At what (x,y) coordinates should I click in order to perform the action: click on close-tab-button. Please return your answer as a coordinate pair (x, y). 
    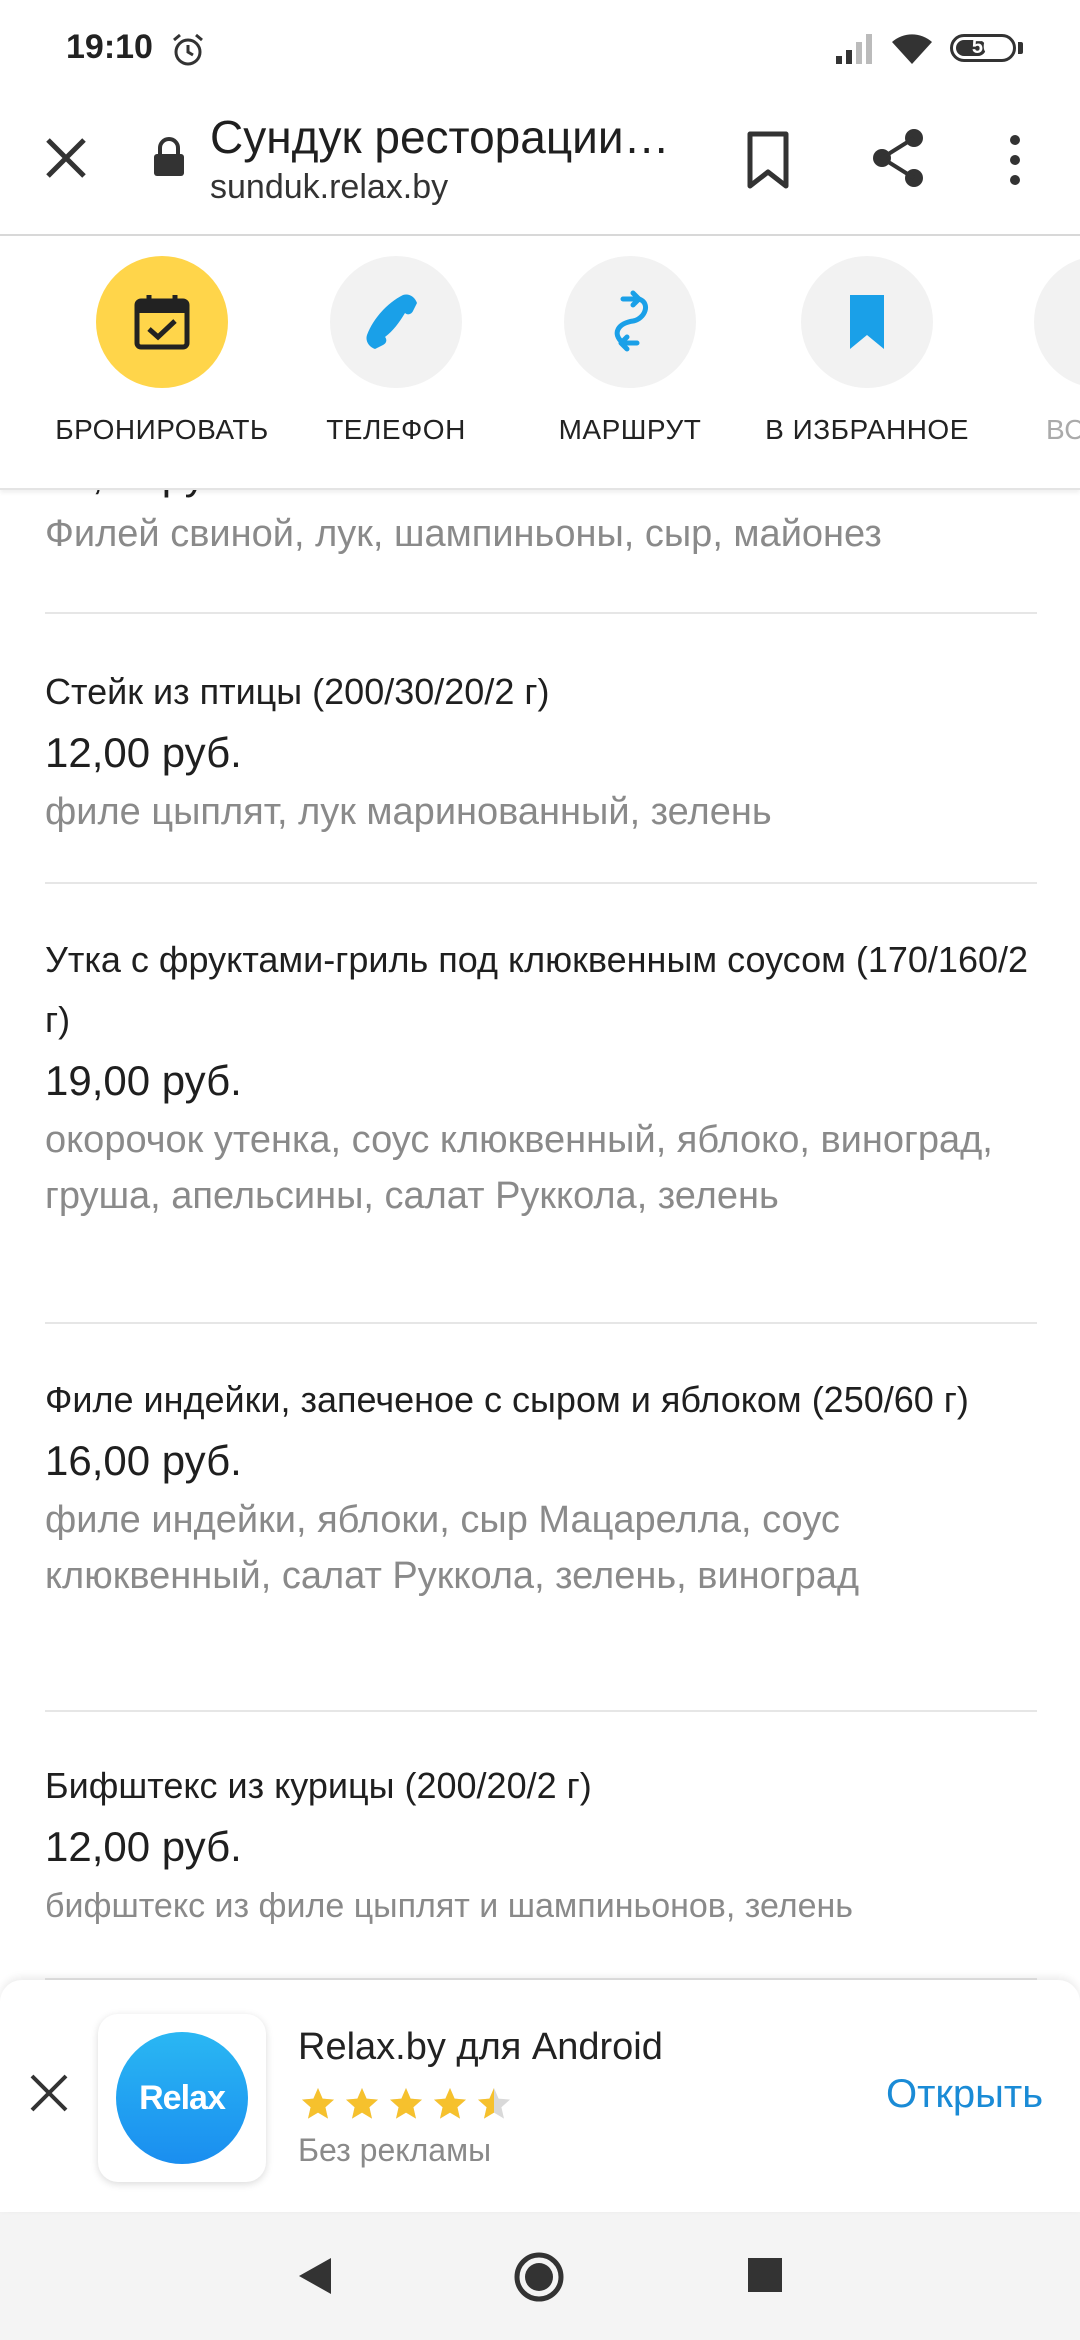
    Looking at the image, I should click on (66, 158).